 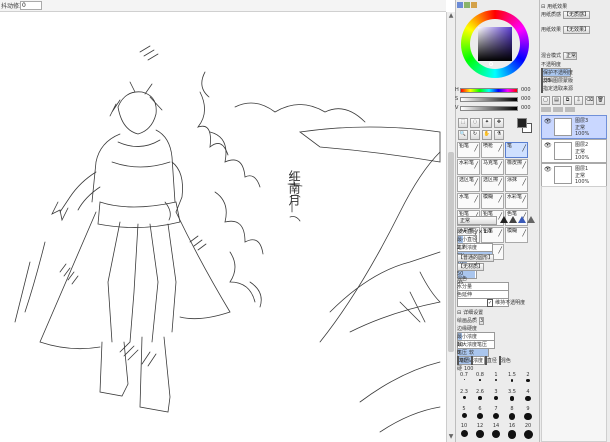 I want to click on clipping-mask-label: 剪辑图层蒙版, so click(x=558, y=81).